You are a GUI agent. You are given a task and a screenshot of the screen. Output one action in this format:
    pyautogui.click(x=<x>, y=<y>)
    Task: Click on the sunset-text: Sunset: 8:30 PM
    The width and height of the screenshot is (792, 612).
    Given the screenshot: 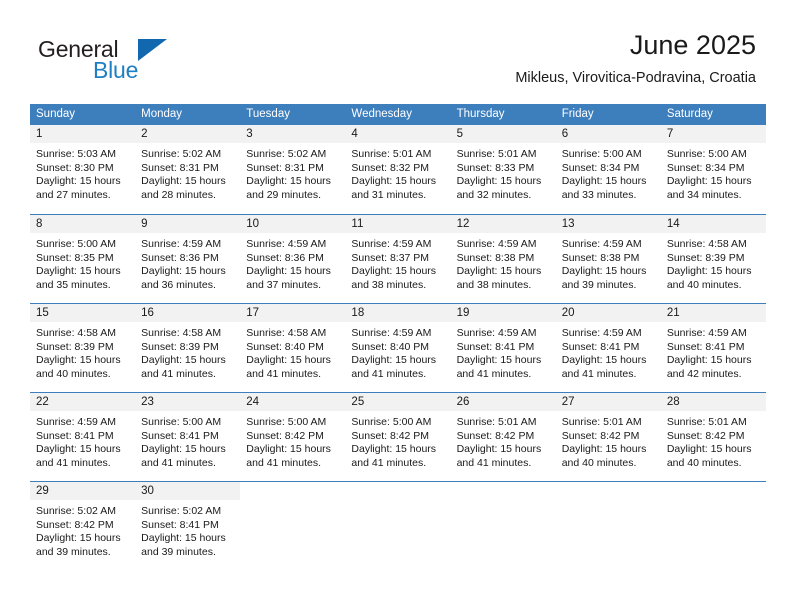 What is the action you would take?
    pyautogui.click(x=75, y=167)
    